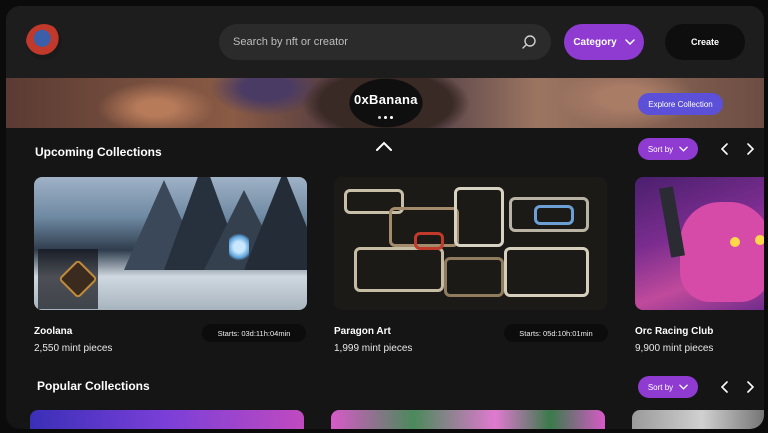 The width and height of the screenshot is (768, 433). I want to click on countdown-badge: Starts: 03d:11h:04min, so click(254, 333).